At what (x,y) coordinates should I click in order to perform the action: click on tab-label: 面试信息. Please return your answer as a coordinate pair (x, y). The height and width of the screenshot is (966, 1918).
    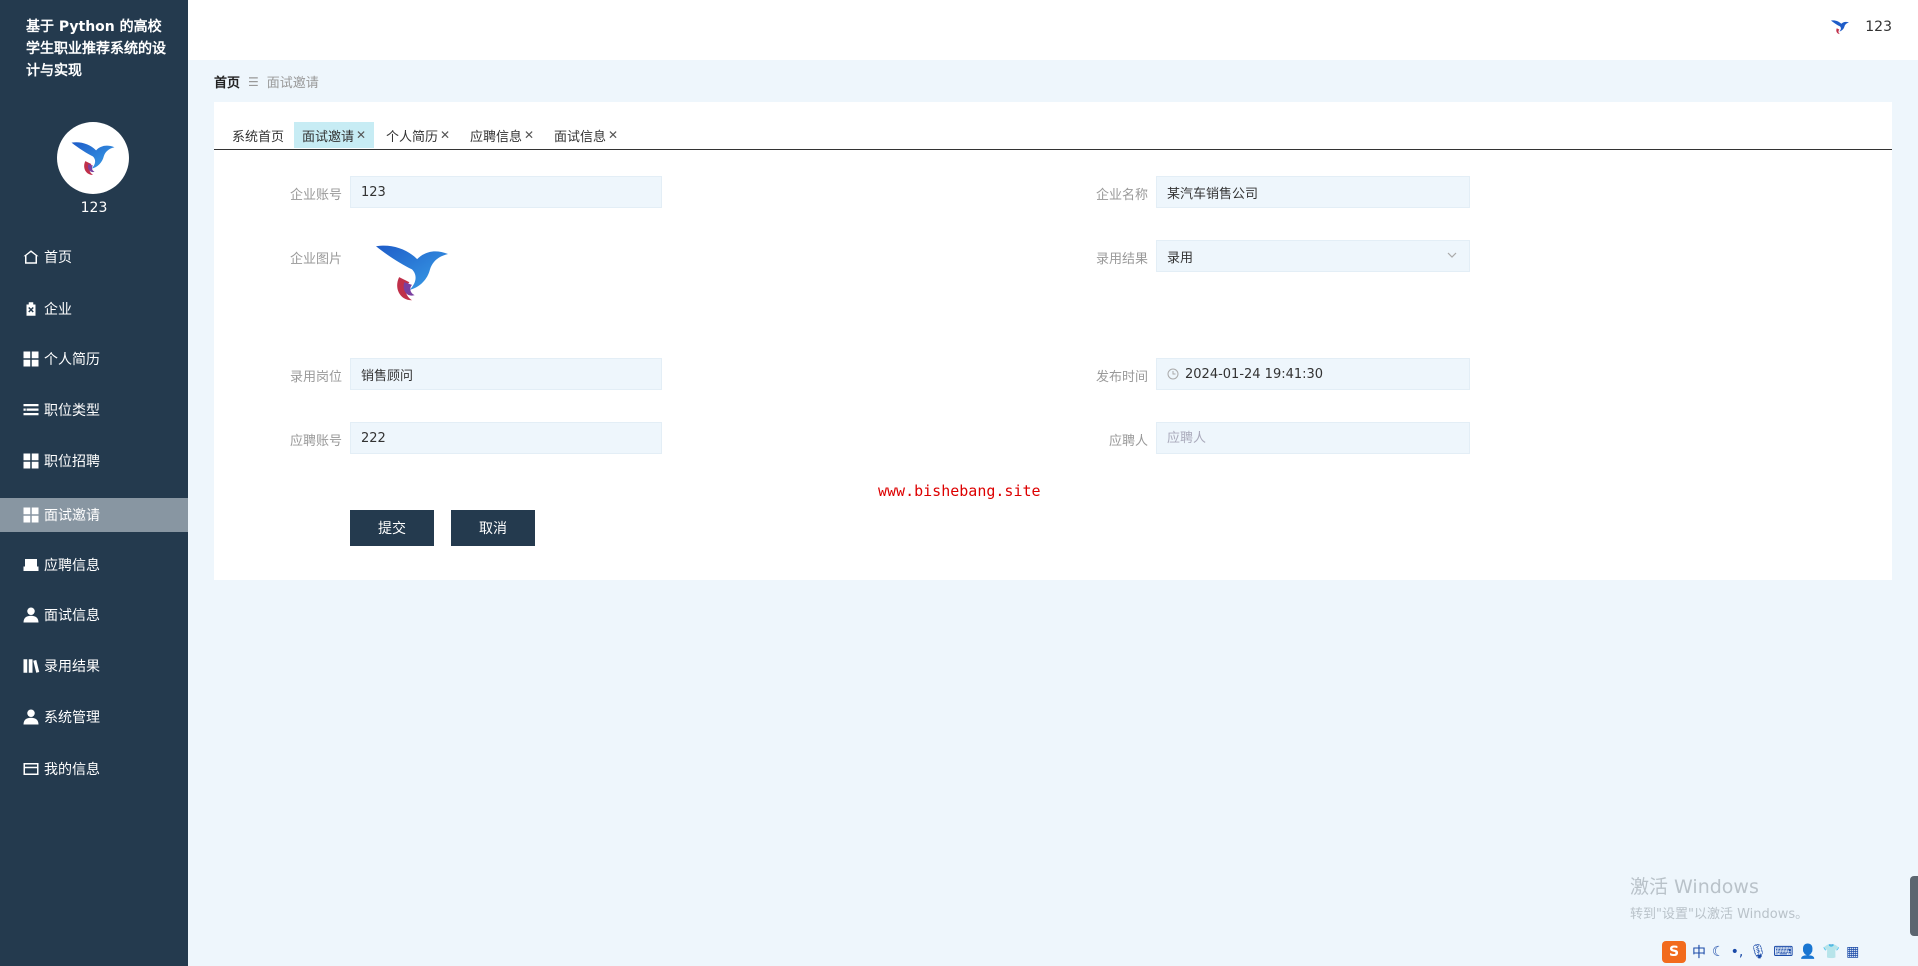
    Looking at the image, I should click on (580, 137).